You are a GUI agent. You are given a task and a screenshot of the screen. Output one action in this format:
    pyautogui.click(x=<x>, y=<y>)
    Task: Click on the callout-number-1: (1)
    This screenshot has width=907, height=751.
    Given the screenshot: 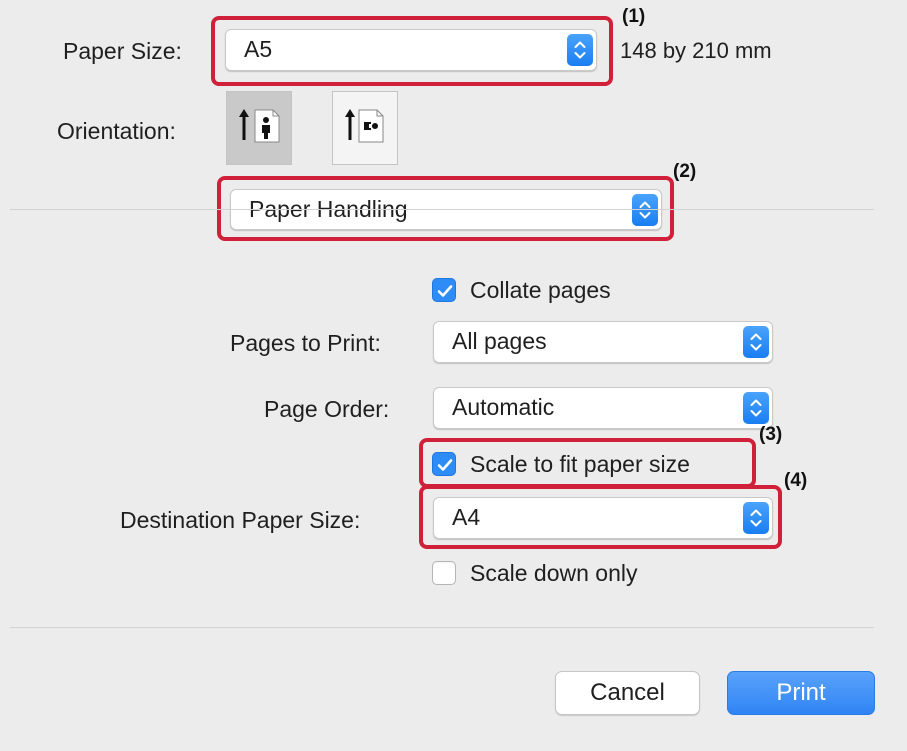 What is the action you would take?
    pyautogui.click(x=634, y=16)
    